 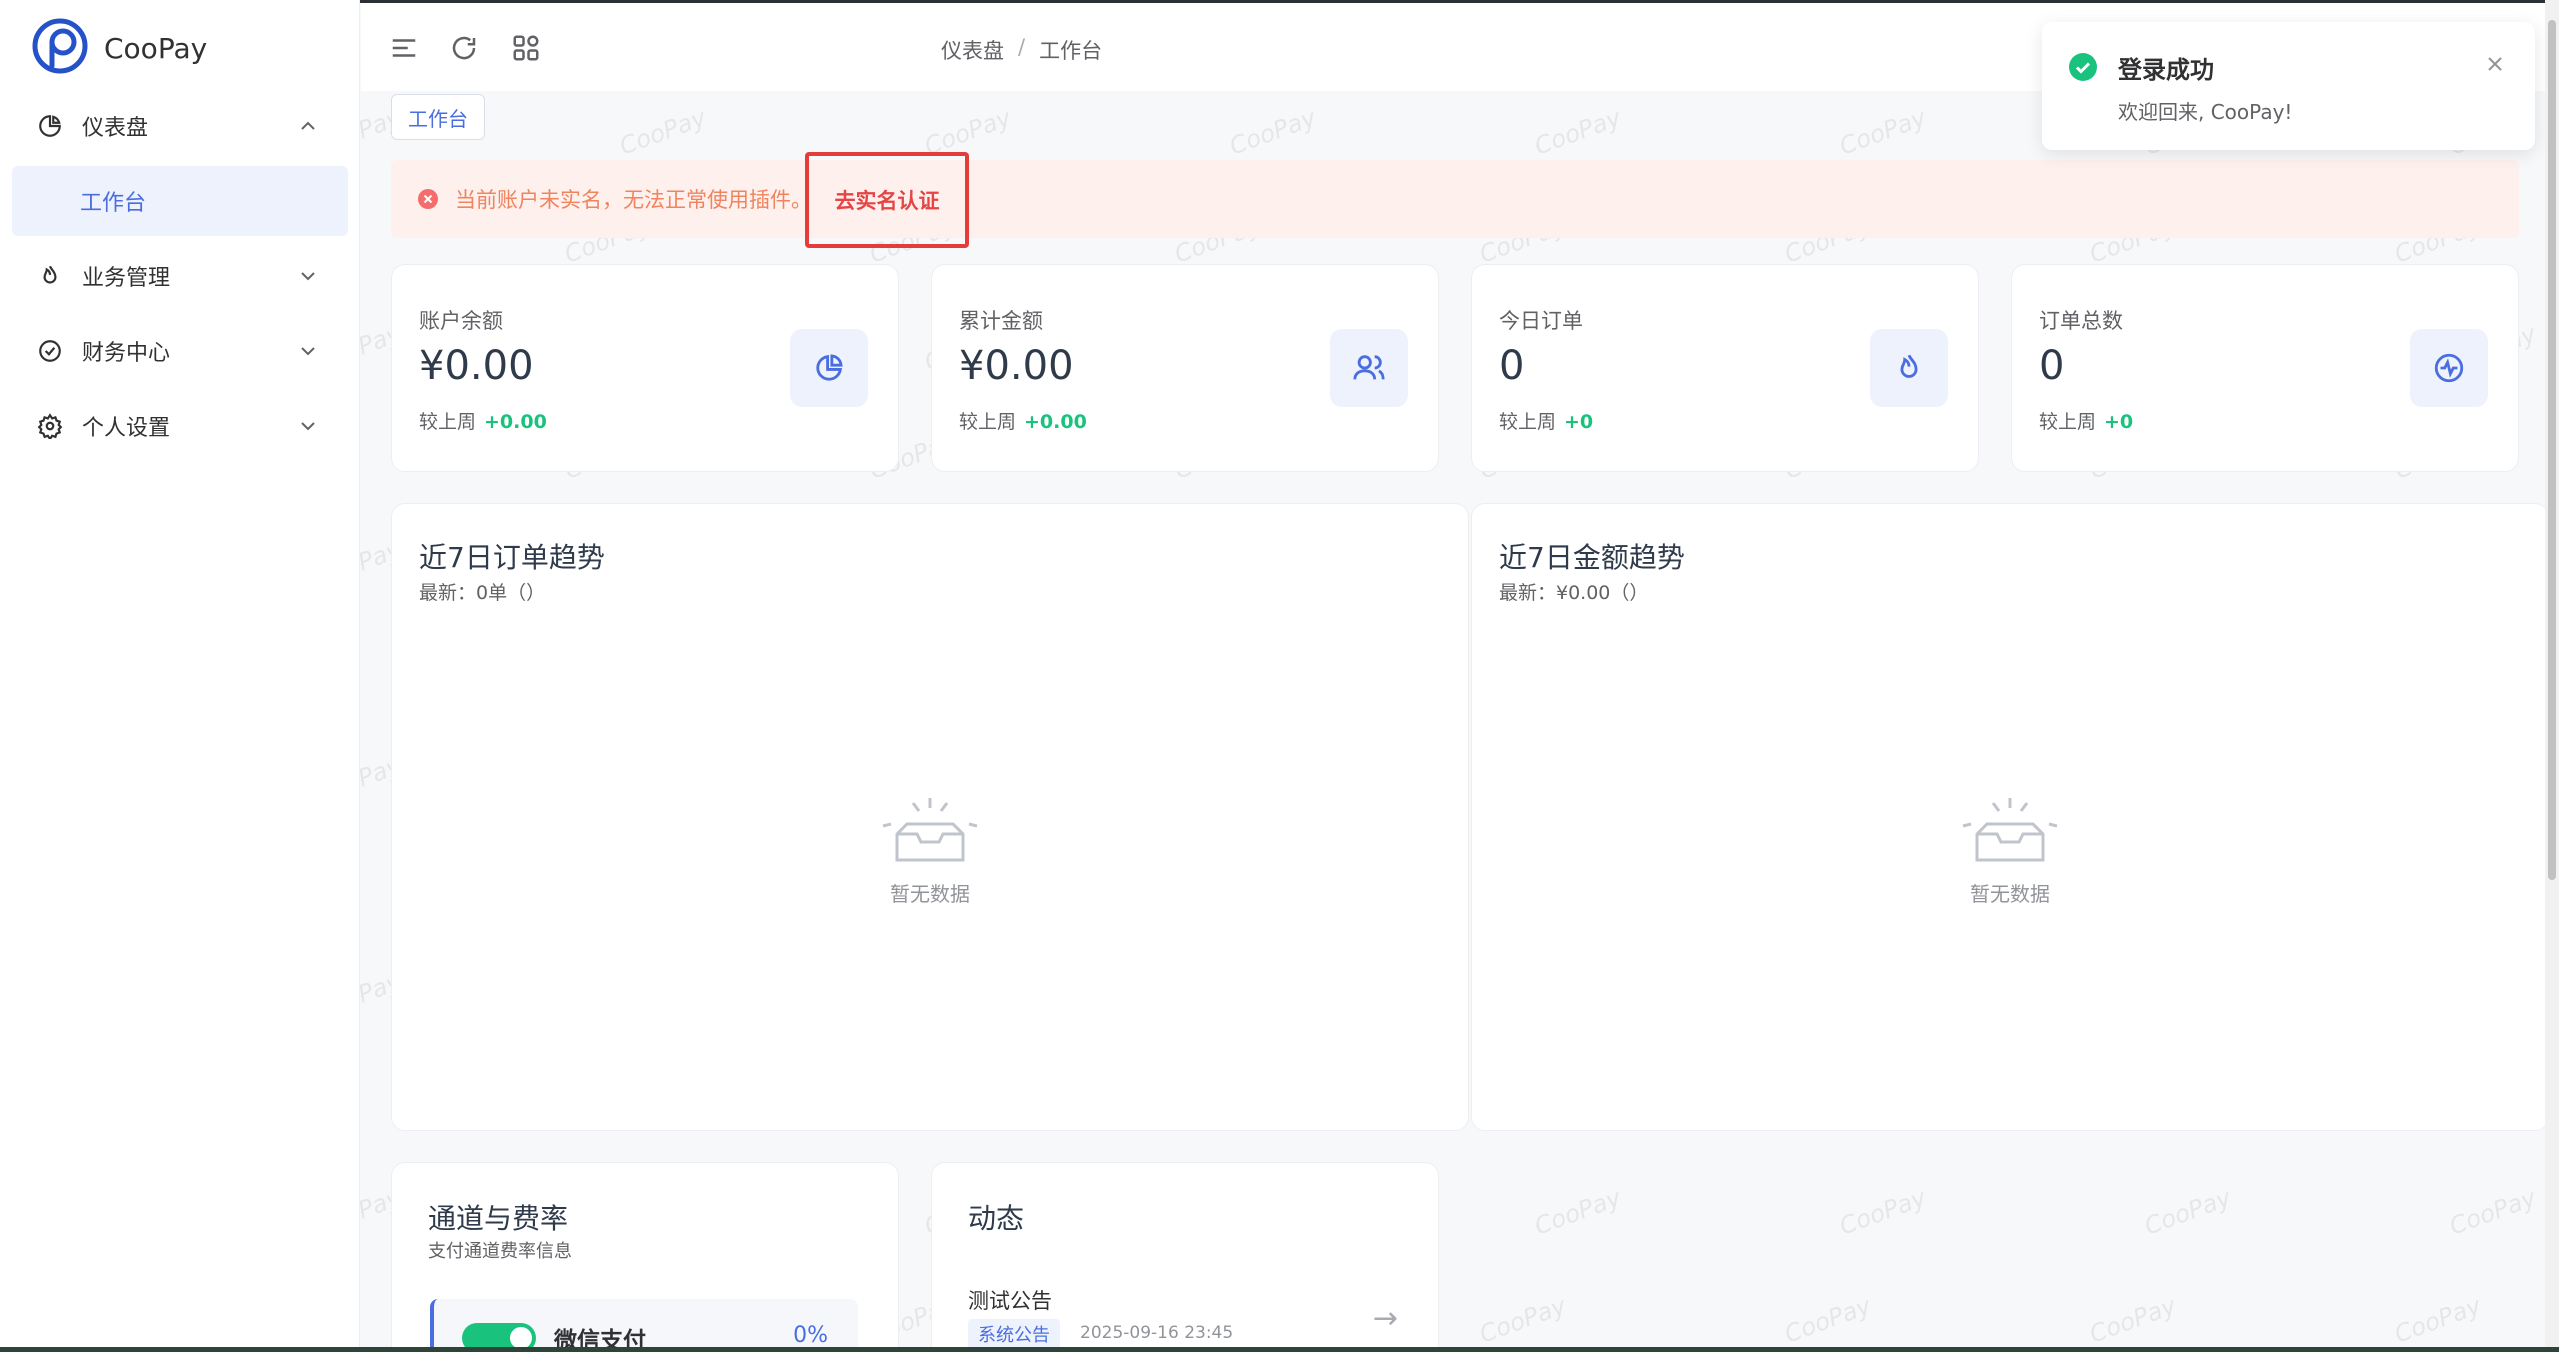 What do you see at coordinates (126, 353) in the screenshot?
I see `sidebar-item-label: 财务中心` at bounding box center [126, 353].